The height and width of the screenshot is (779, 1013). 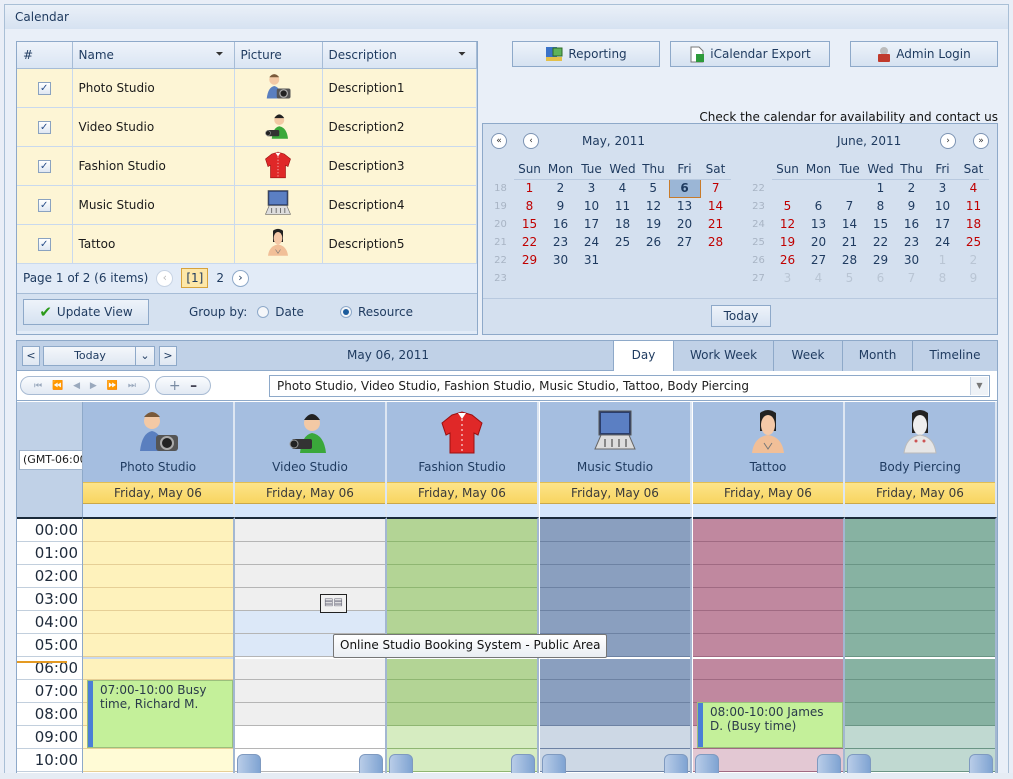 What do you see at coordinates (942, 188) in the screenshot?
I see `calendar-day: 3` at bounding box center [942, 188].